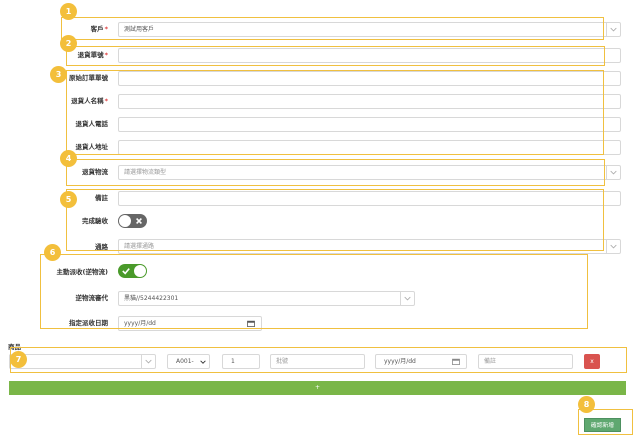 This screenshot has width=641, height=436. Describe the element at coordinates (92, 124) in the screenshot. I see `returner-phone-label: 退貨人電話` at that location.